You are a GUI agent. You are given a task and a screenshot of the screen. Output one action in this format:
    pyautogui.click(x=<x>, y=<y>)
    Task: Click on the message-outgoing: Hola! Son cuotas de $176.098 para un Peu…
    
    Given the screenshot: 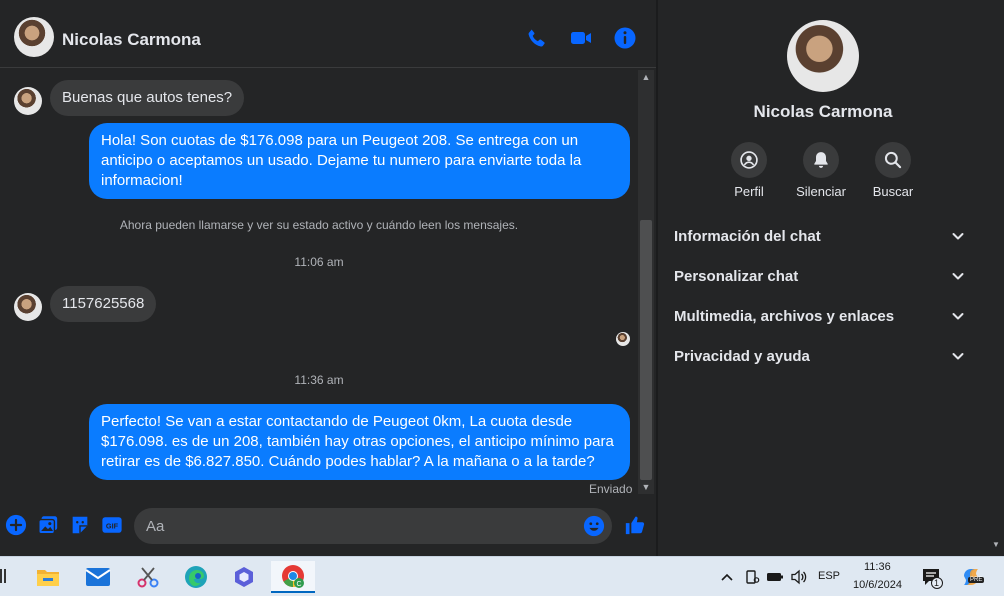 What is the action you would take?
    pyautogui.click(x=359, y=161)
    